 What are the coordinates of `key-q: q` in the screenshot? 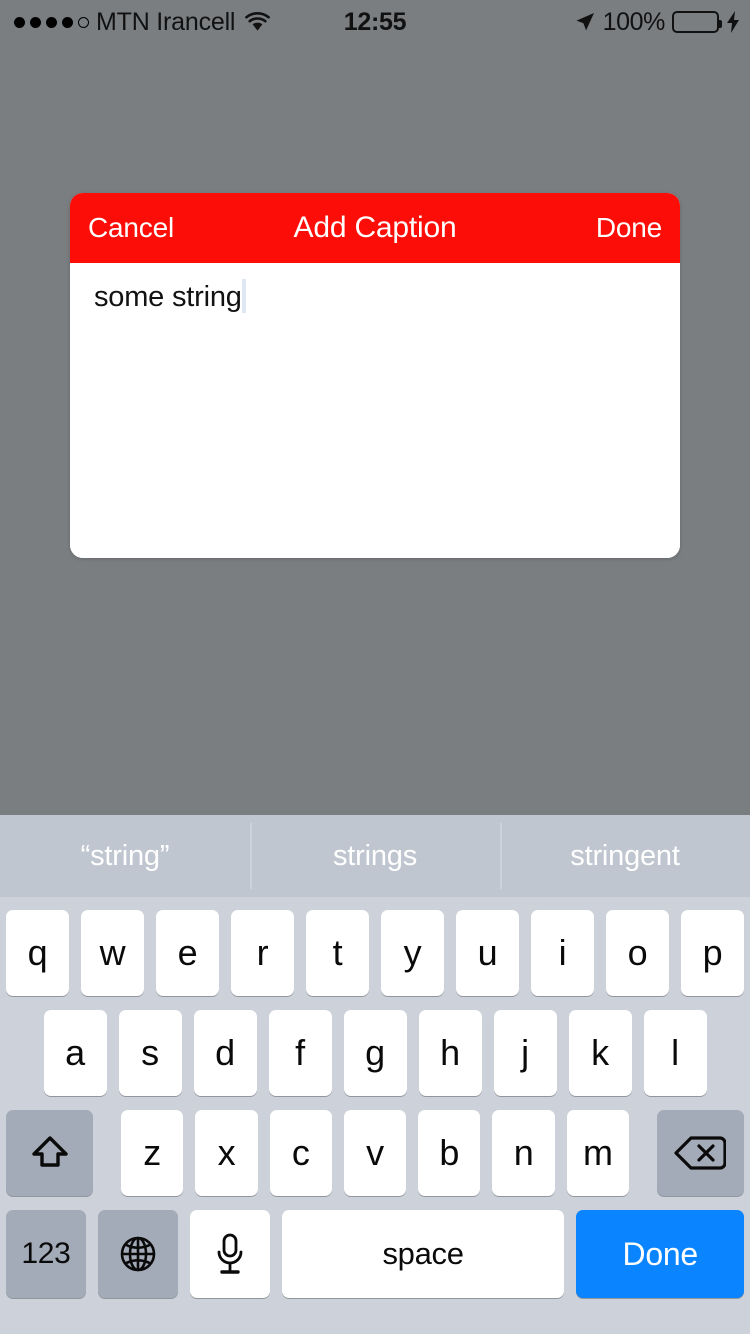 It's located at (37, 953).